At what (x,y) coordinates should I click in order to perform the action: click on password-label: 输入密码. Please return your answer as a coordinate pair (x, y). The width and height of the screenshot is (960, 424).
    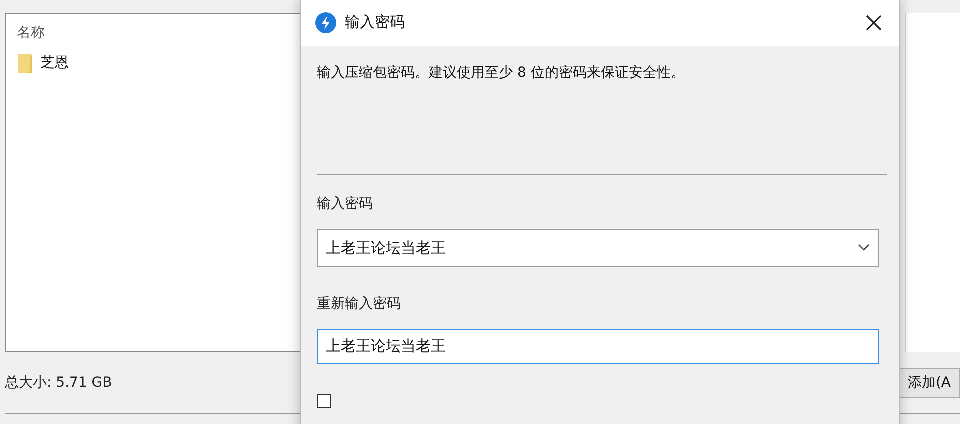
    Looking at the image, I should click on (345, 204).